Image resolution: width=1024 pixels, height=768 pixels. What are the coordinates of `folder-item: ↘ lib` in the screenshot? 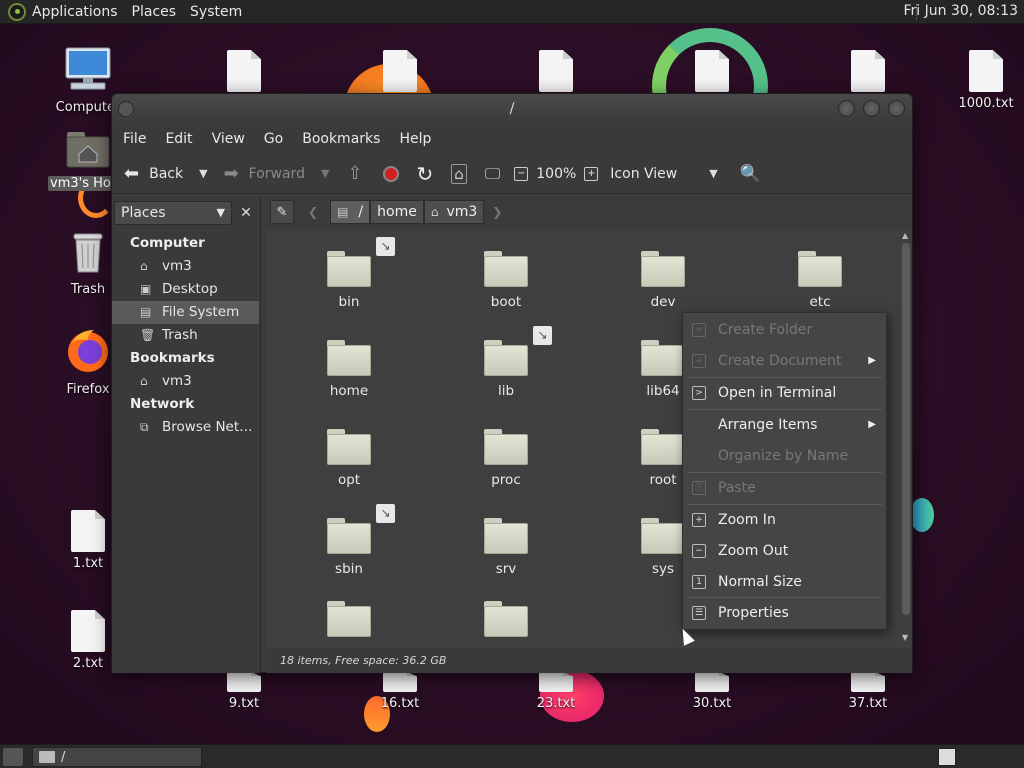 It's located at (506, 362).